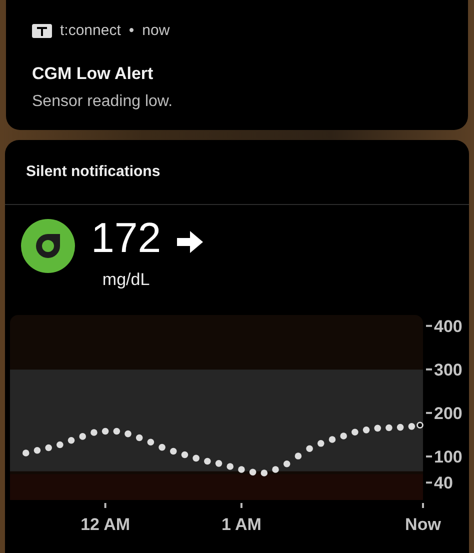 This screenshot has height=553, width=474. I want to click on notification-text: Sensor reading low., so click(103, 102).